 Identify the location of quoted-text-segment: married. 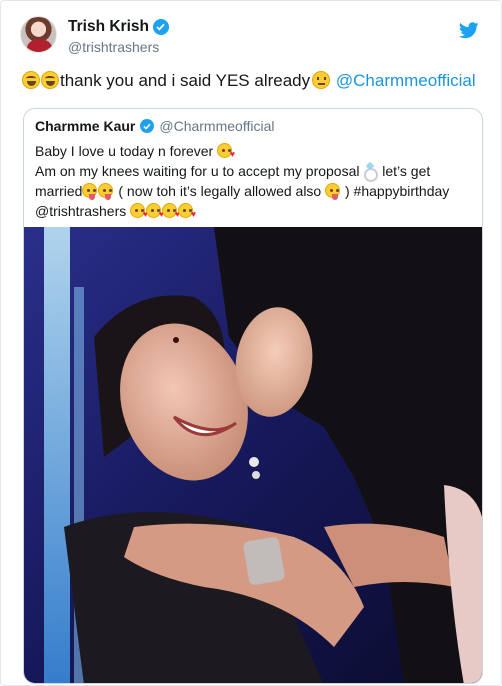
(59, 191).